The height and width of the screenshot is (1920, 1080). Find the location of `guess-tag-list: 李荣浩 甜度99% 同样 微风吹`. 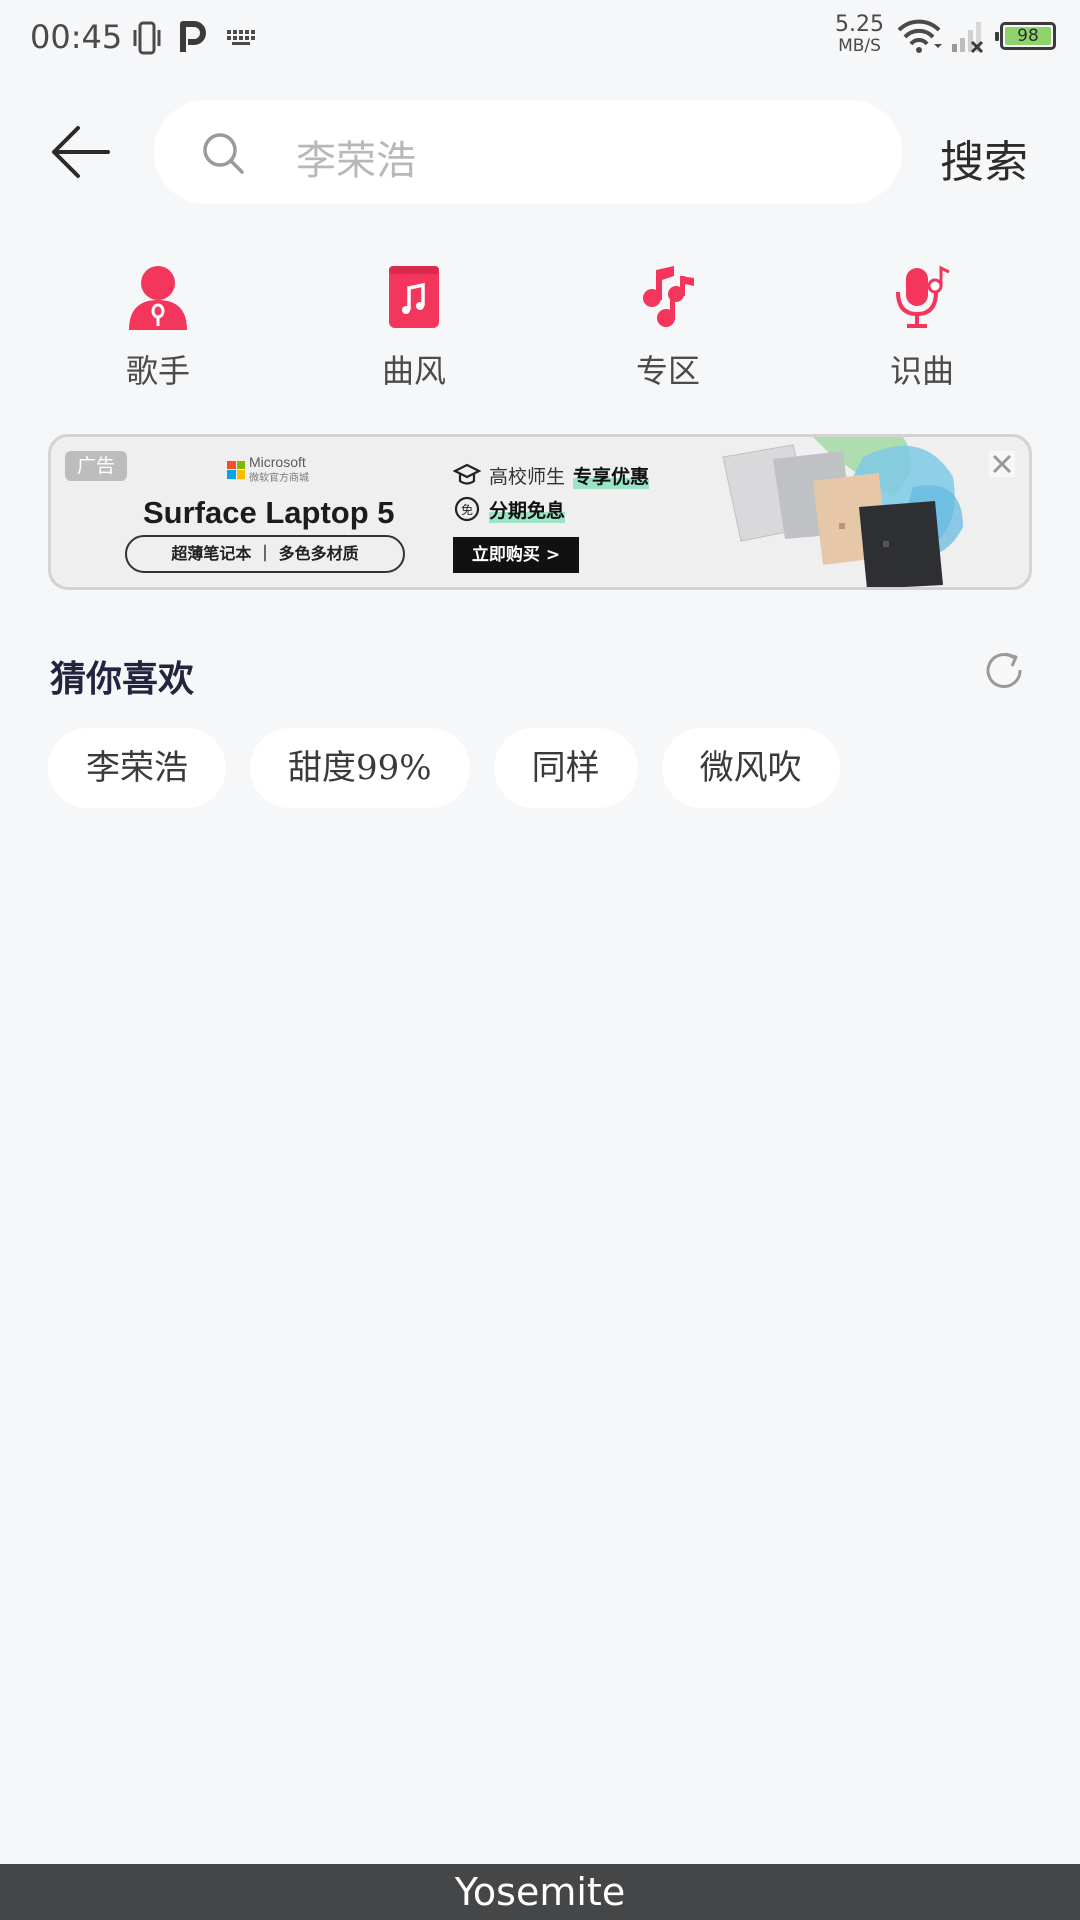

guess-tag-list: 李荣浩 甜度99% 同样 微风吹 is located at coordinates (444, 768).